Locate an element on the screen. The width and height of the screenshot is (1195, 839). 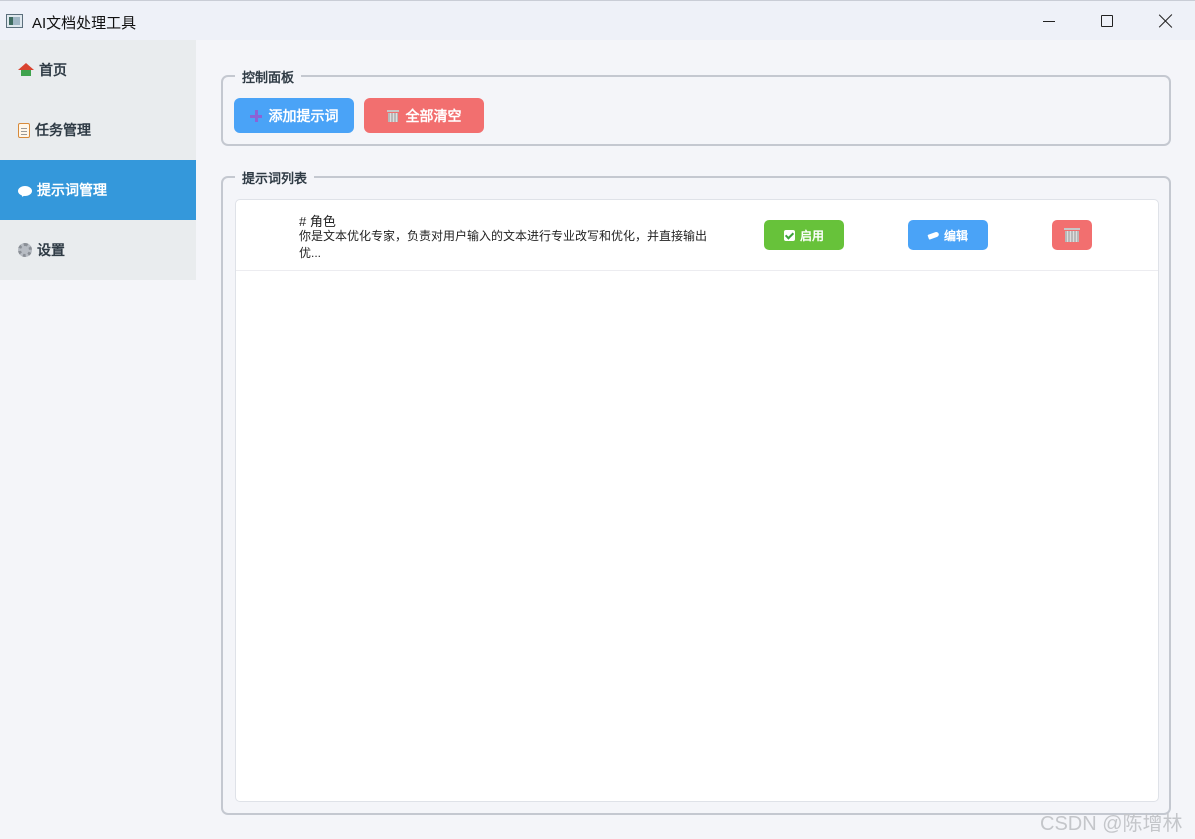
maximize-icon is located at coordinates (1107, 21).